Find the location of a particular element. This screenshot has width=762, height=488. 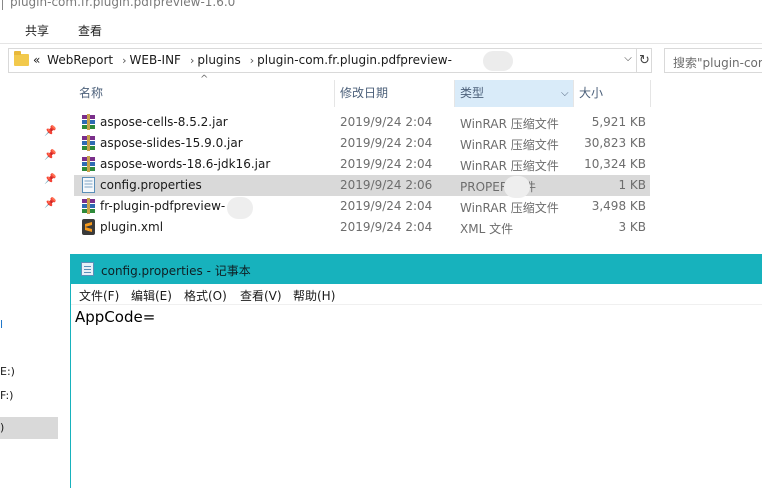

nav-item-drive: ) is located at coordinates (2, 427).